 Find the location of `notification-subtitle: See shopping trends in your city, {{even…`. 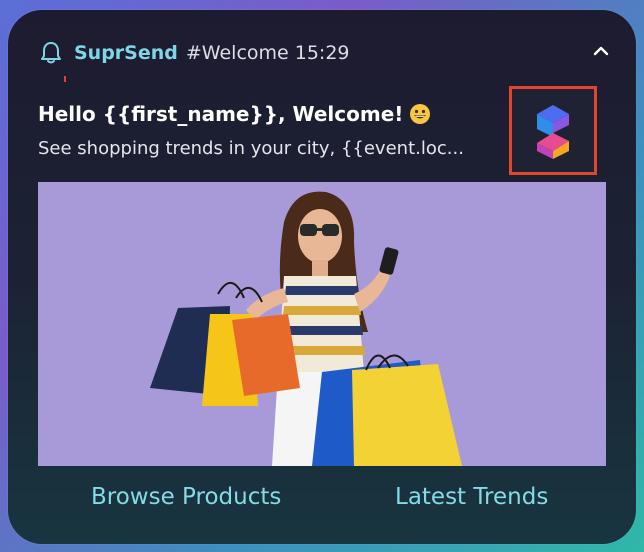

notification-subtitle: See shopping trends in your city, {{even… is located at coordinates (251, 148).